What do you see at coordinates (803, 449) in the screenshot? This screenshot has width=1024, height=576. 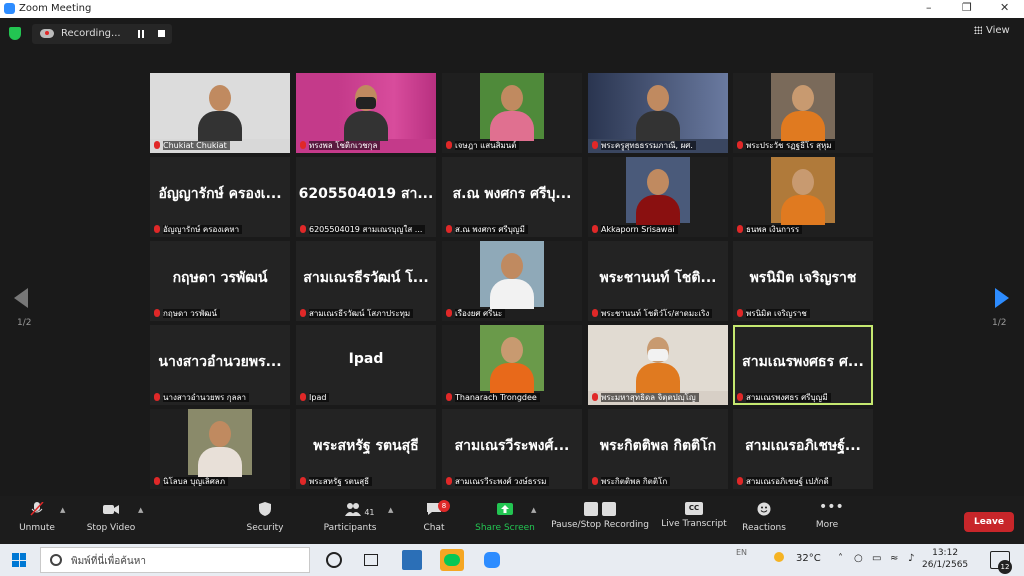 I see `participant-tile: สามเณรอภิเชษฐ์... สามเณรอภิเชษฐ์ เปภักดี` at bounding box center [803, 449].